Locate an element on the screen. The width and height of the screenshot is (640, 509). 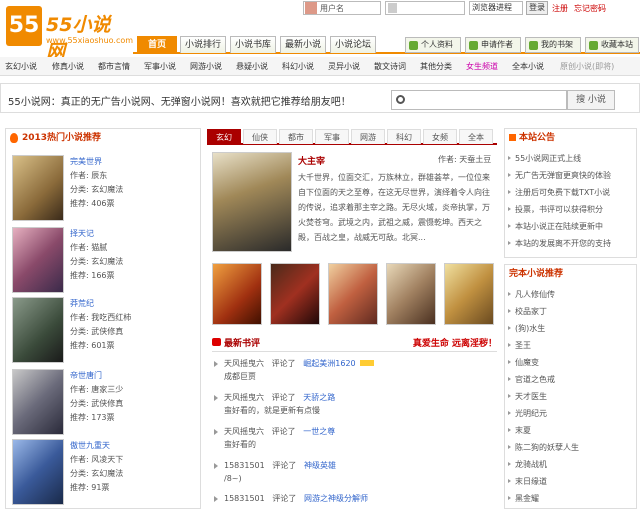
comment-icon is located at coordinates (216, 342).